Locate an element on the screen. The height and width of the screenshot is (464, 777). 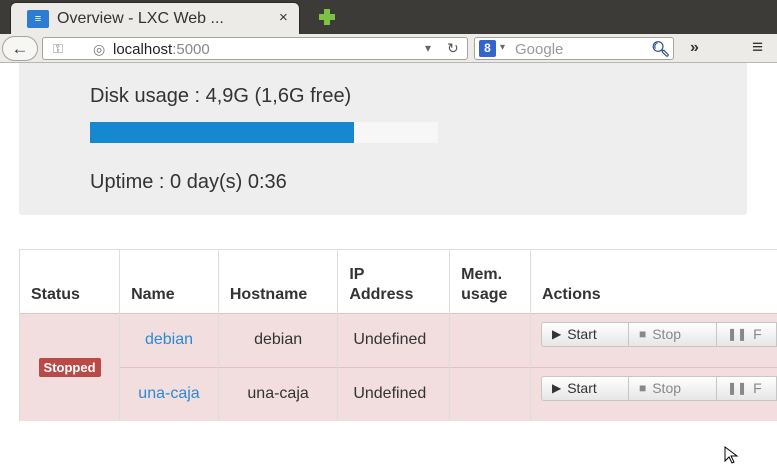
header-actions: Actions is located at coordinates (653, 281).